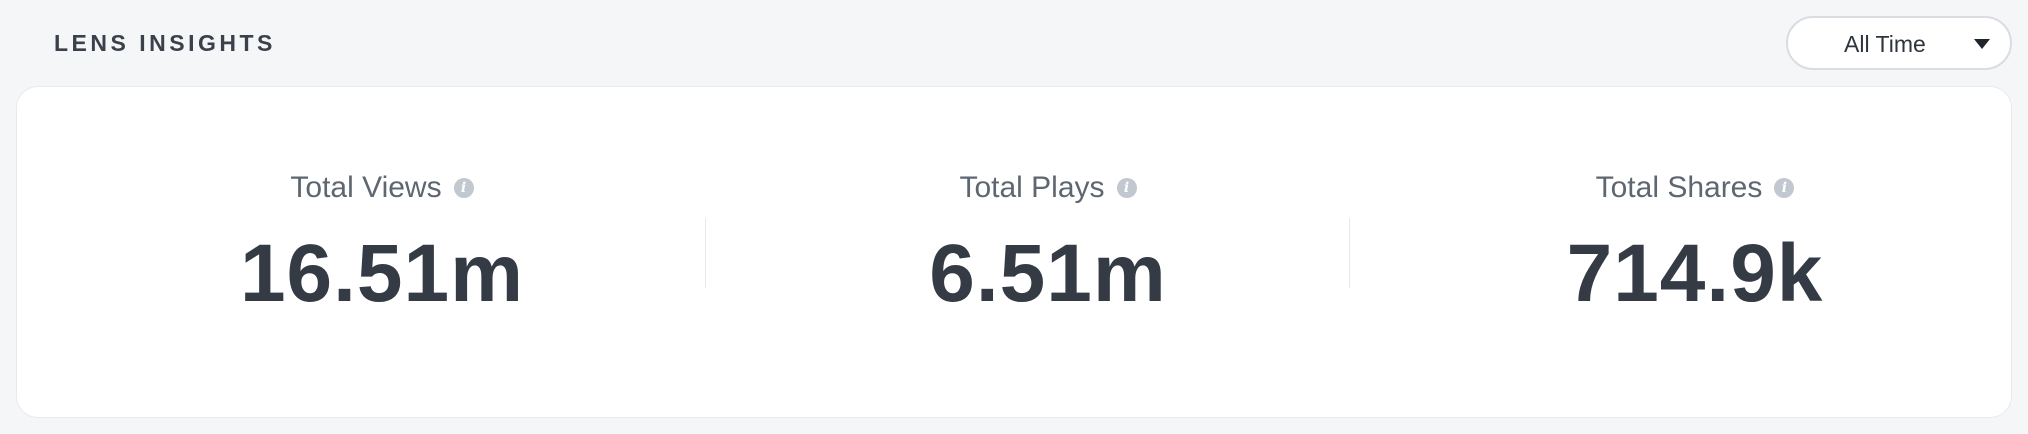  Describe the element at coordinates (1885, 44) in the screenshot. I see `time-range-selected-value: All Time` at that location.